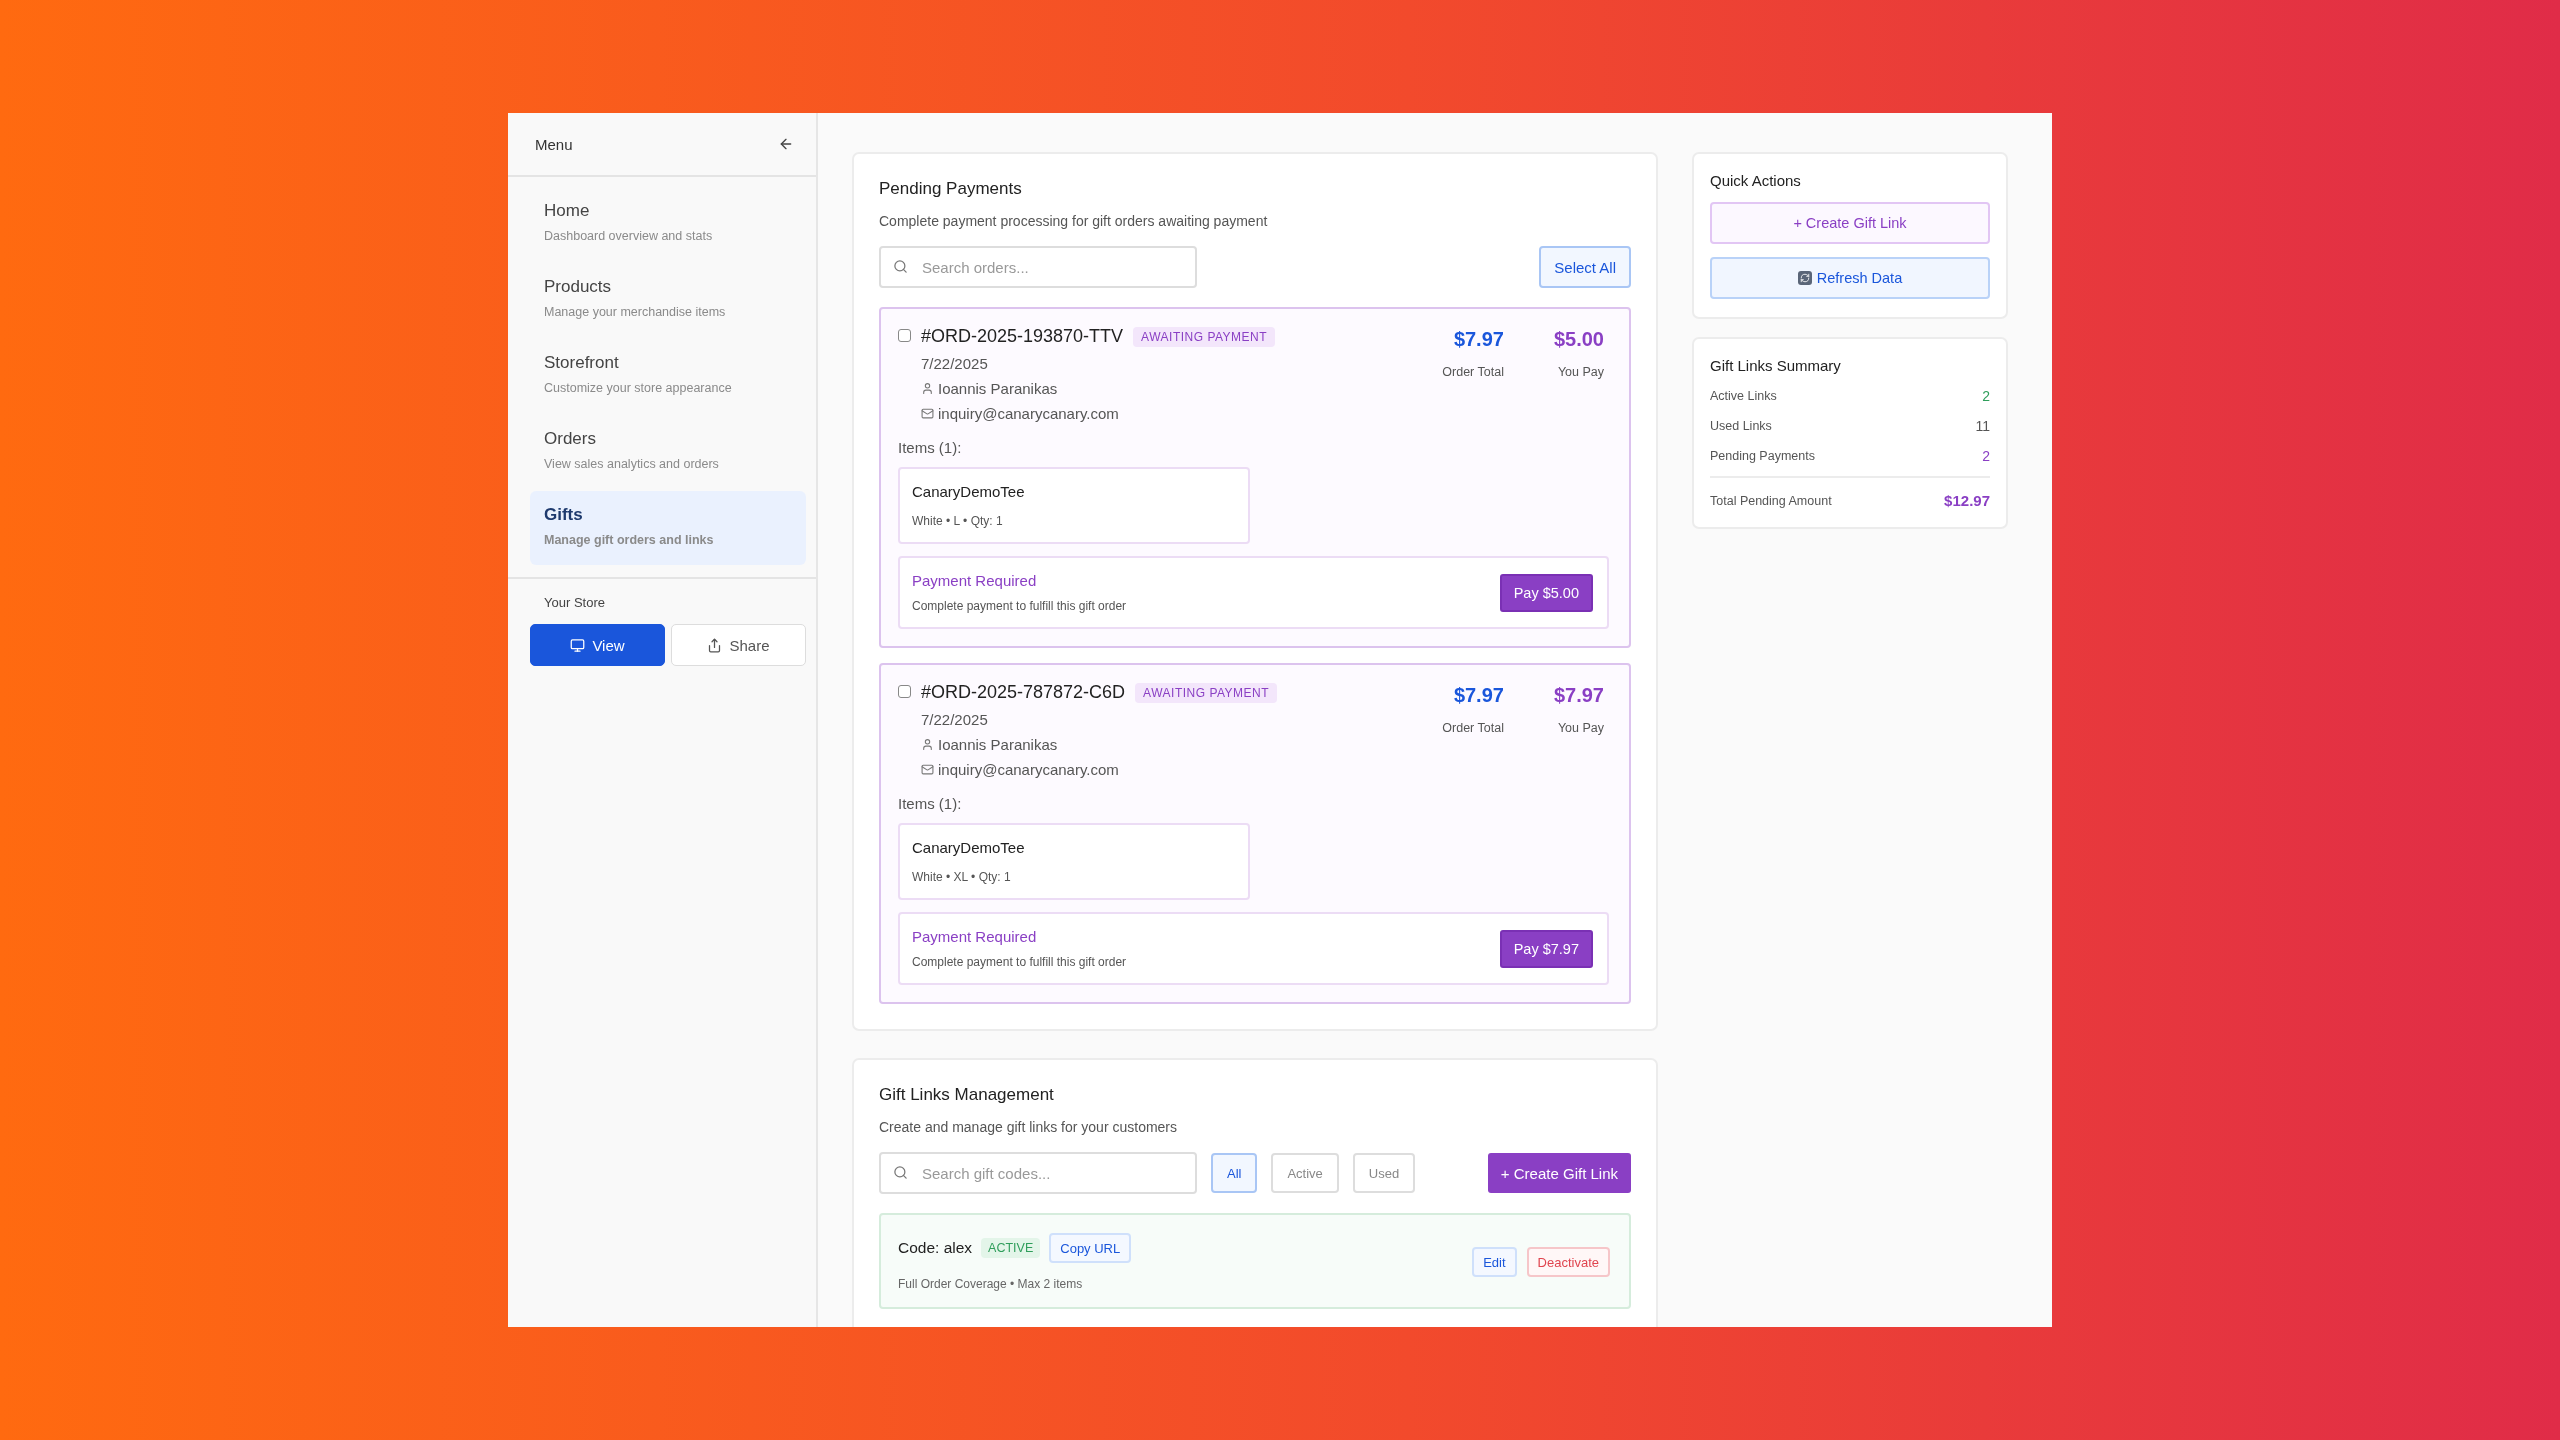 Image resolution: width=2560 pixels, height=1440 pixels. Describe the element at coordinates (578, 645) in the screenshot. I see `monitor-icon` at that location.